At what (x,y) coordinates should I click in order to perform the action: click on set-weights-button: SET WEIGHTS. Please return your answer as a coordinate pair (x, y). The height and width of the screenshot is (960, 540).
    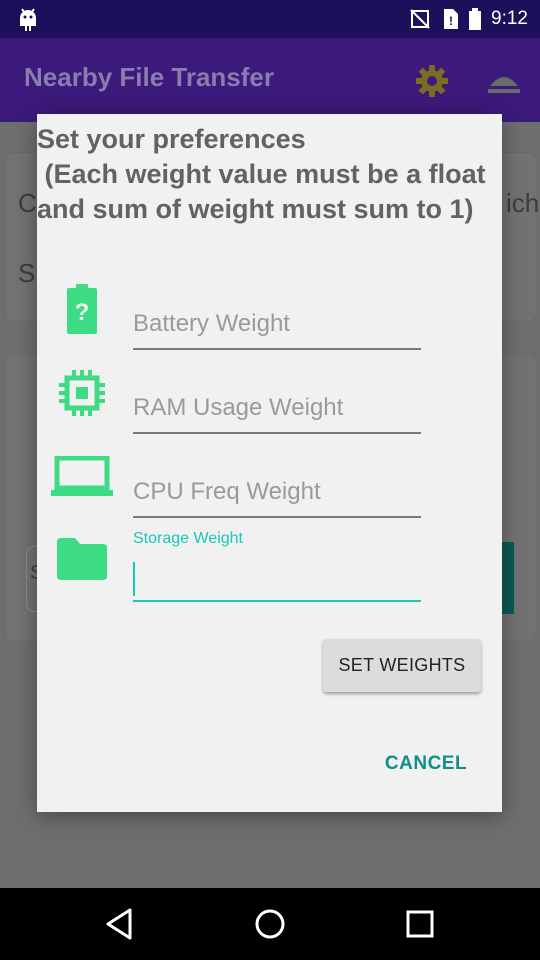
    Looking at the image, I should click on (402, 665).